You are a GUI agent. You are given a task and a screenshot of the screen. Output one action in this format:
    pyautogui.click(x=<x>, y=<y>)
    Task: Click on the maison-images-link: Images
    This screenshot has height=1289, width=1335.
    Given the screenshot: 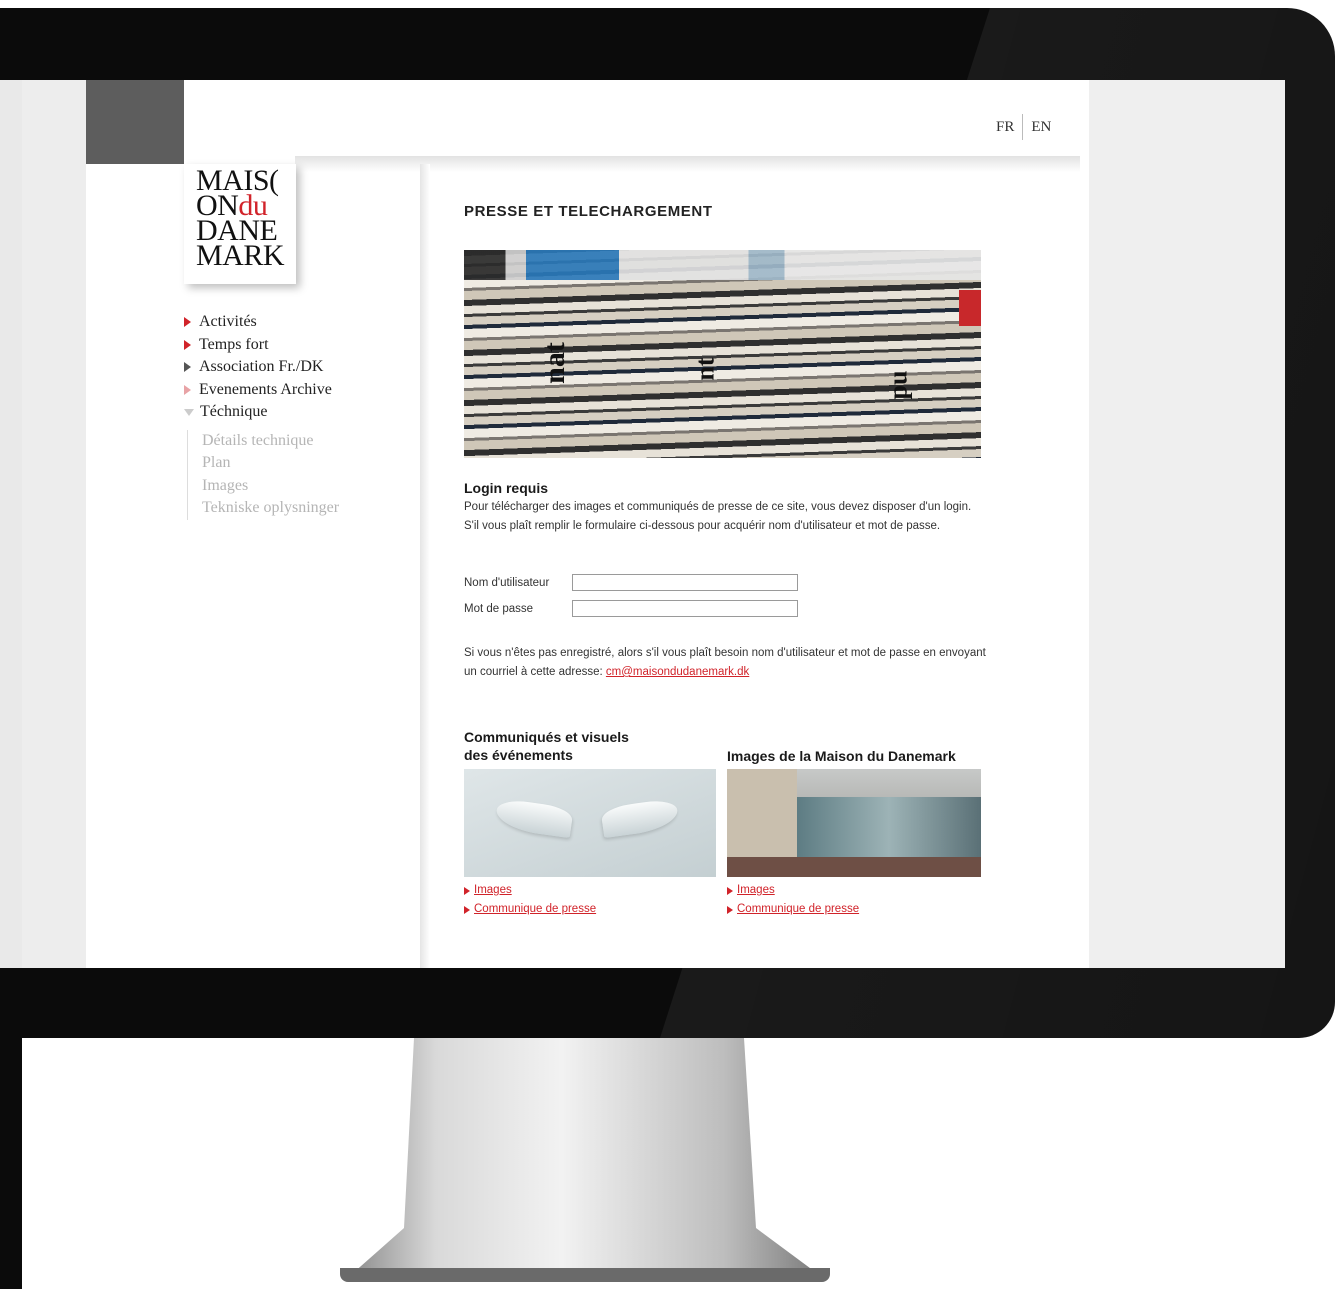 What is the action you would take?
    pyautogui.click(x=793, y=890)
    